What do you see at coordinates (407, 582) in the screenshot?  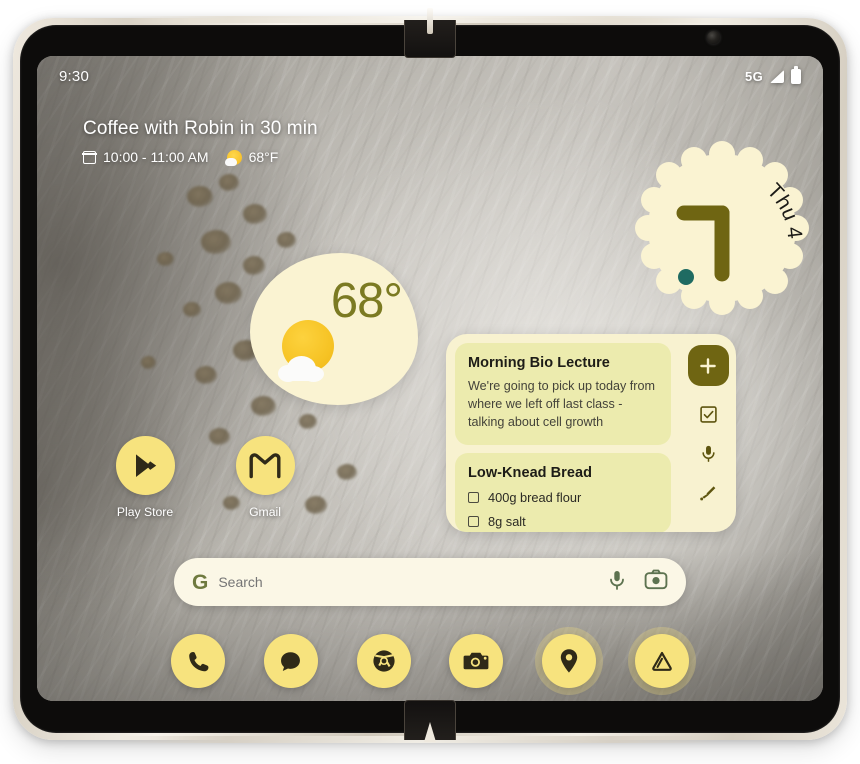 I see `search-input` at bounding box center [407, 582].